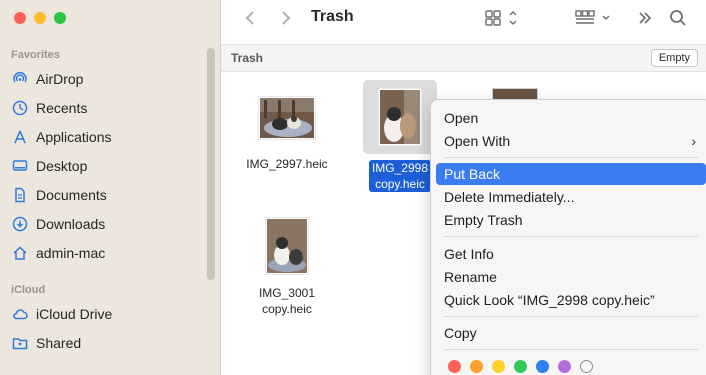 This screenshot has height=375, width=706. I want to click on document-icon, so click(19, 195).